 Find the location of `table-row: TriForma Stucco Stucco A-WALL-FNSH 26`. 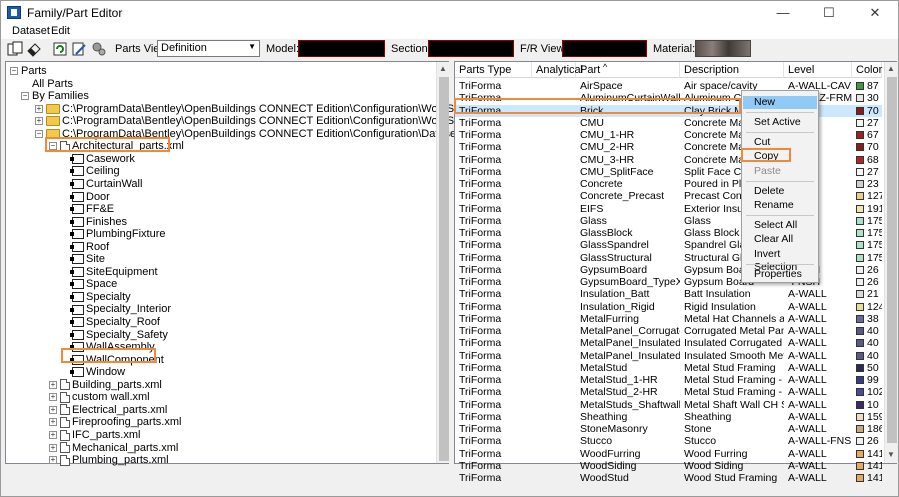

table-row: TriForma Stucco Stucco A-WALL-FNSH 26 is located at coordinates (668, 441).